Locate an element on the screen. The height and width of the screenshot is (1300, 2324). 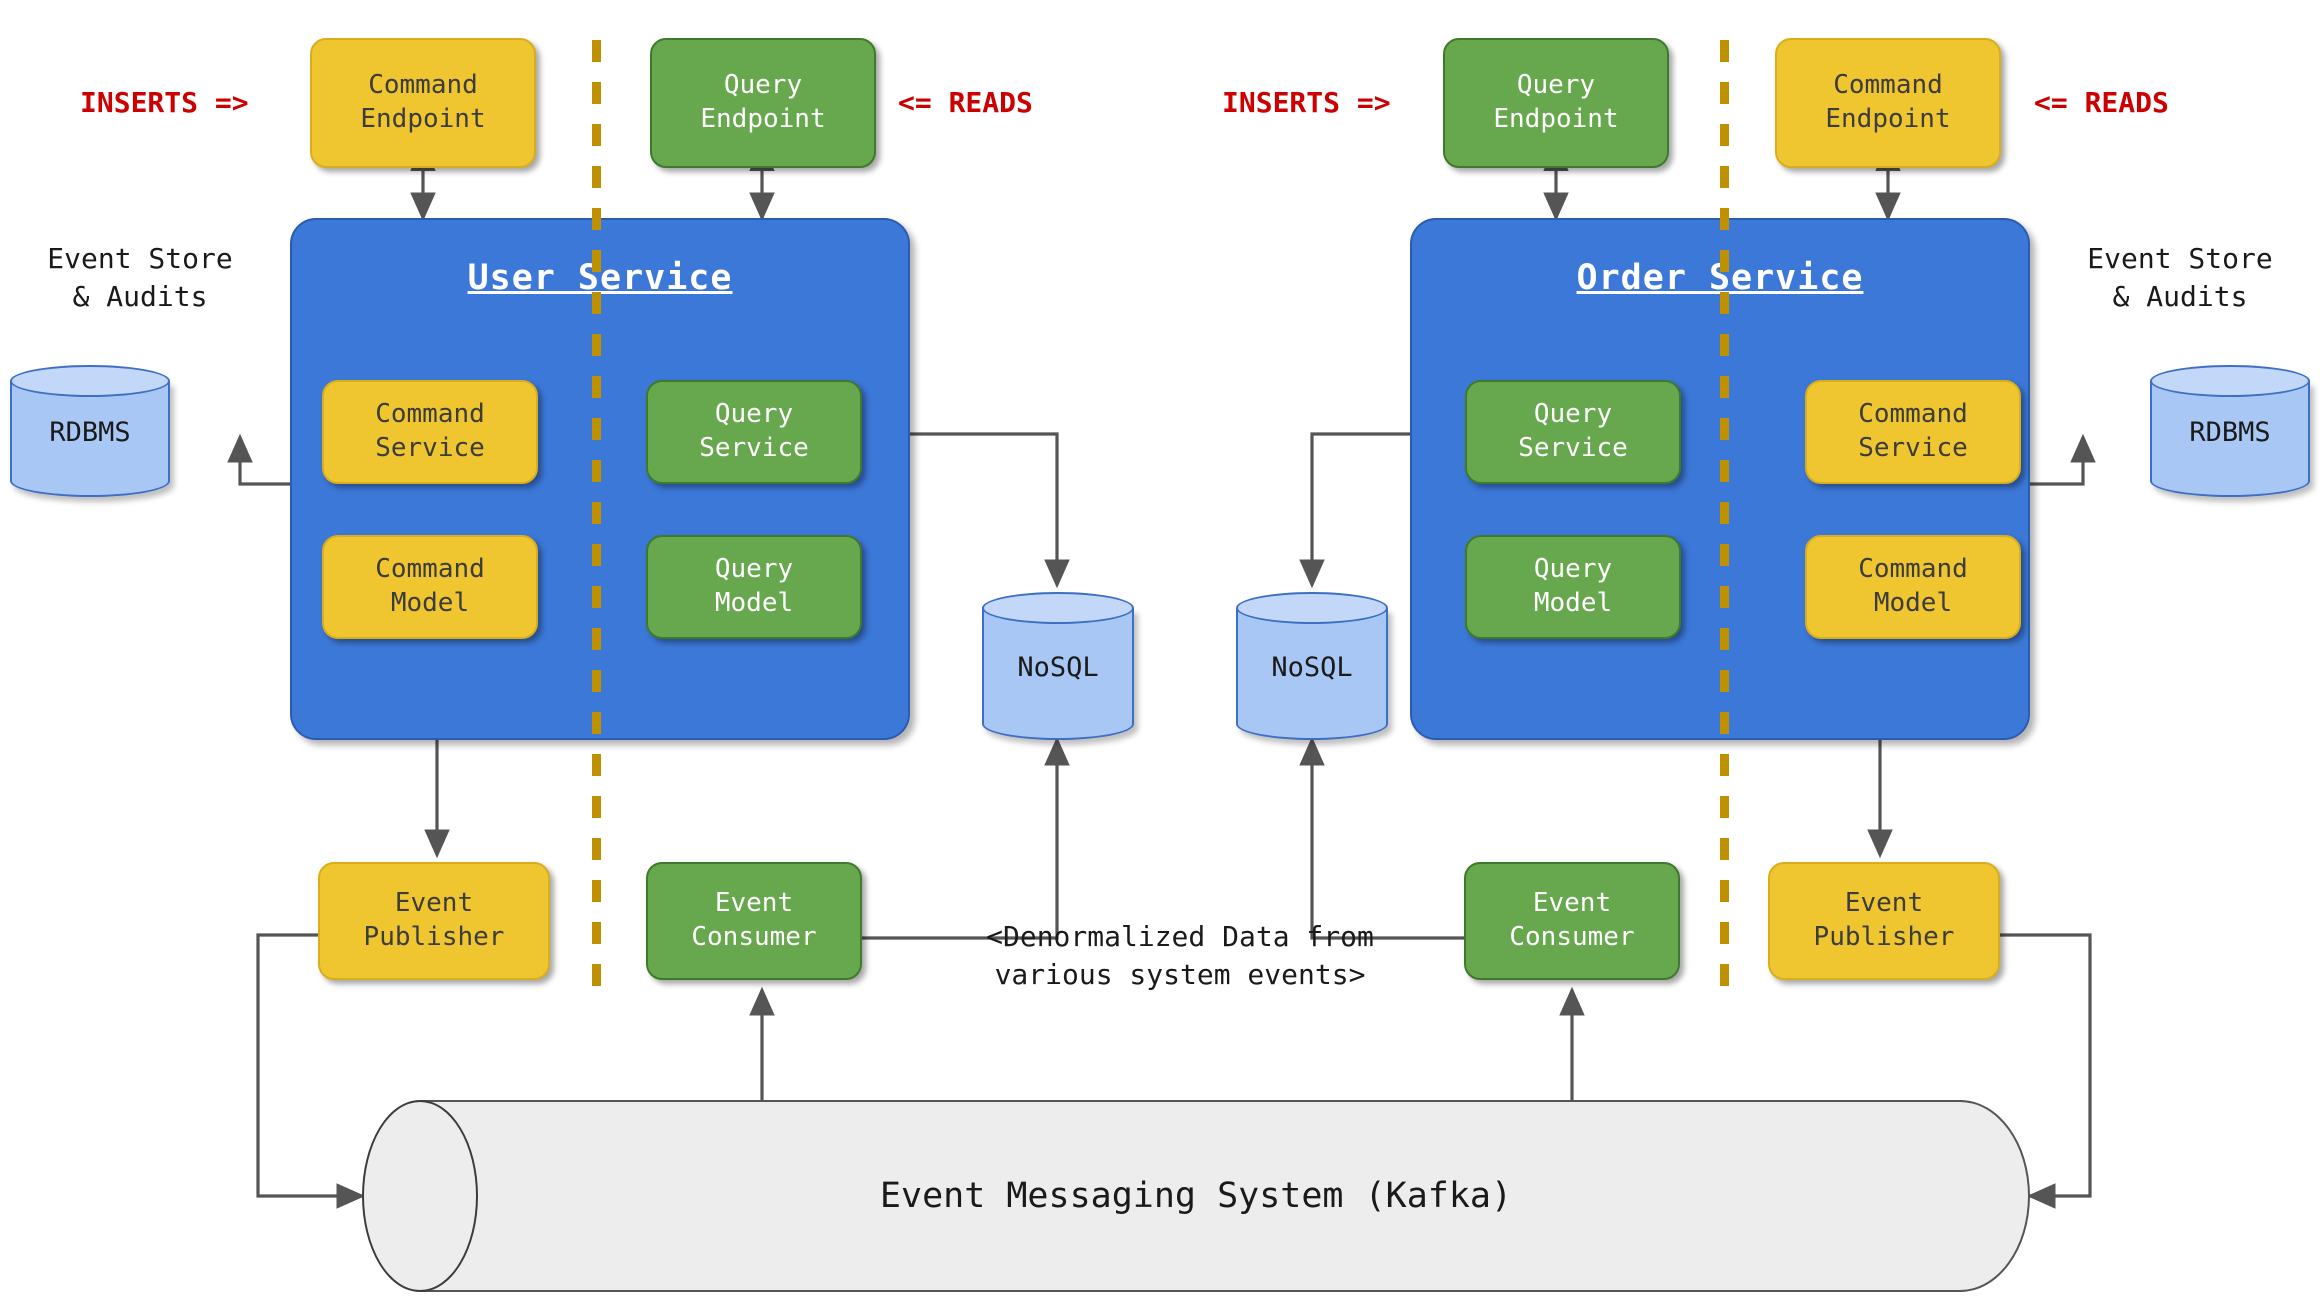
left-event-publisher: Event Publisher is located at coordinates (434, 921).